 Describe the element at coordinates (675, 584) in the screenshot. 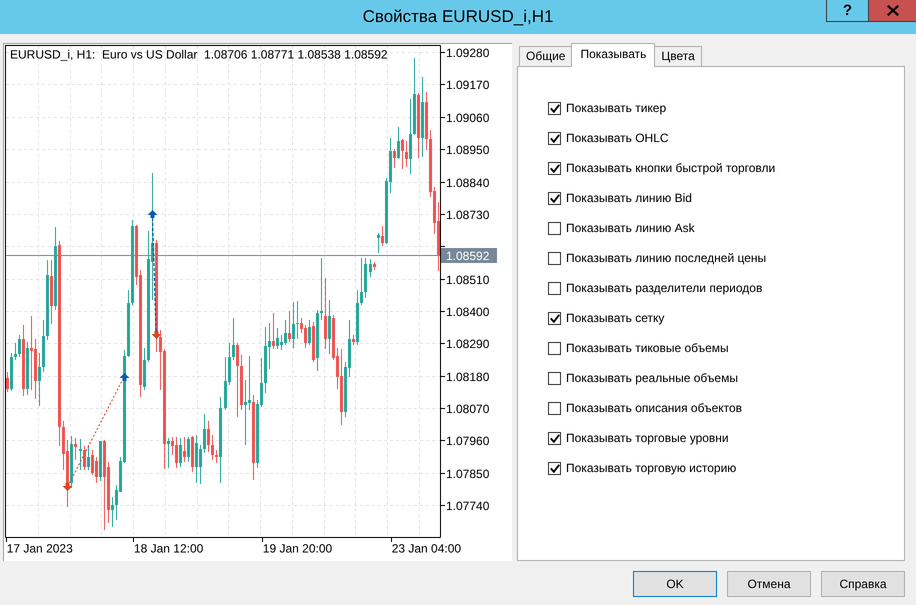

I see `dialog-button: OK` at that location.